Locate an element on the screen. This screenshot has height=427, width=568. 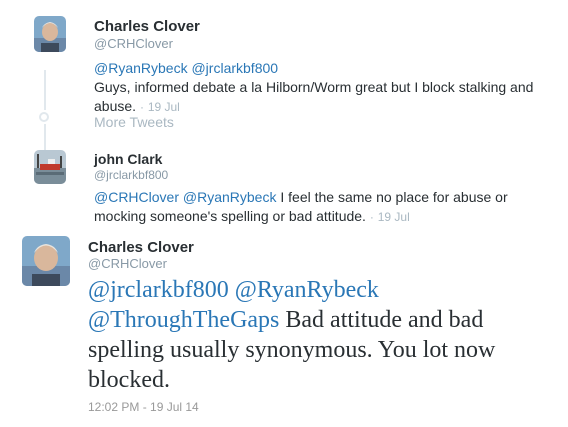
thread-dot is located at coordinates (44, 117).